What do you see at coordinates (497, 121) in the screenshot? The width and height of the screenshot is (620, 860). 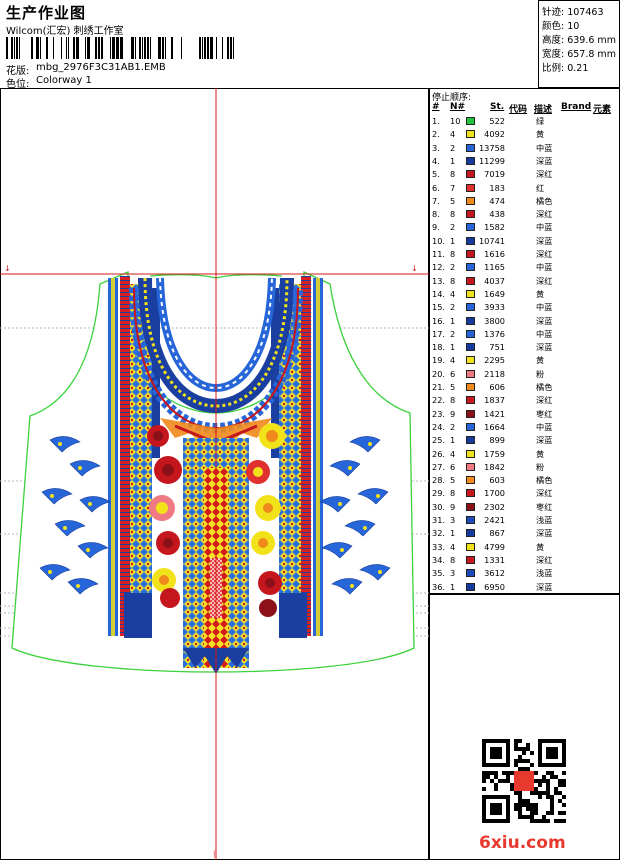 I see `row-stitches: 522` at bounding box center [497, 121].